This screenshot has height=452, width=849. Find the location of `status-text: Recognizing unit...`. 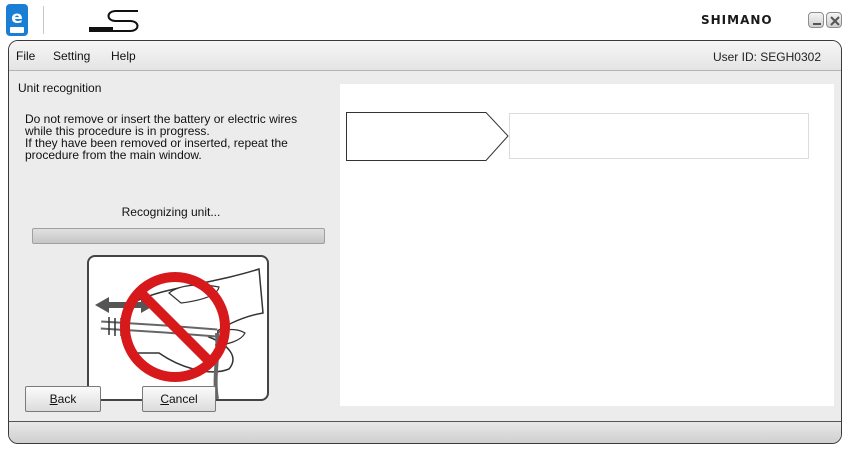

status-text: Recognizing unit... is located at coordinates (171, 212).